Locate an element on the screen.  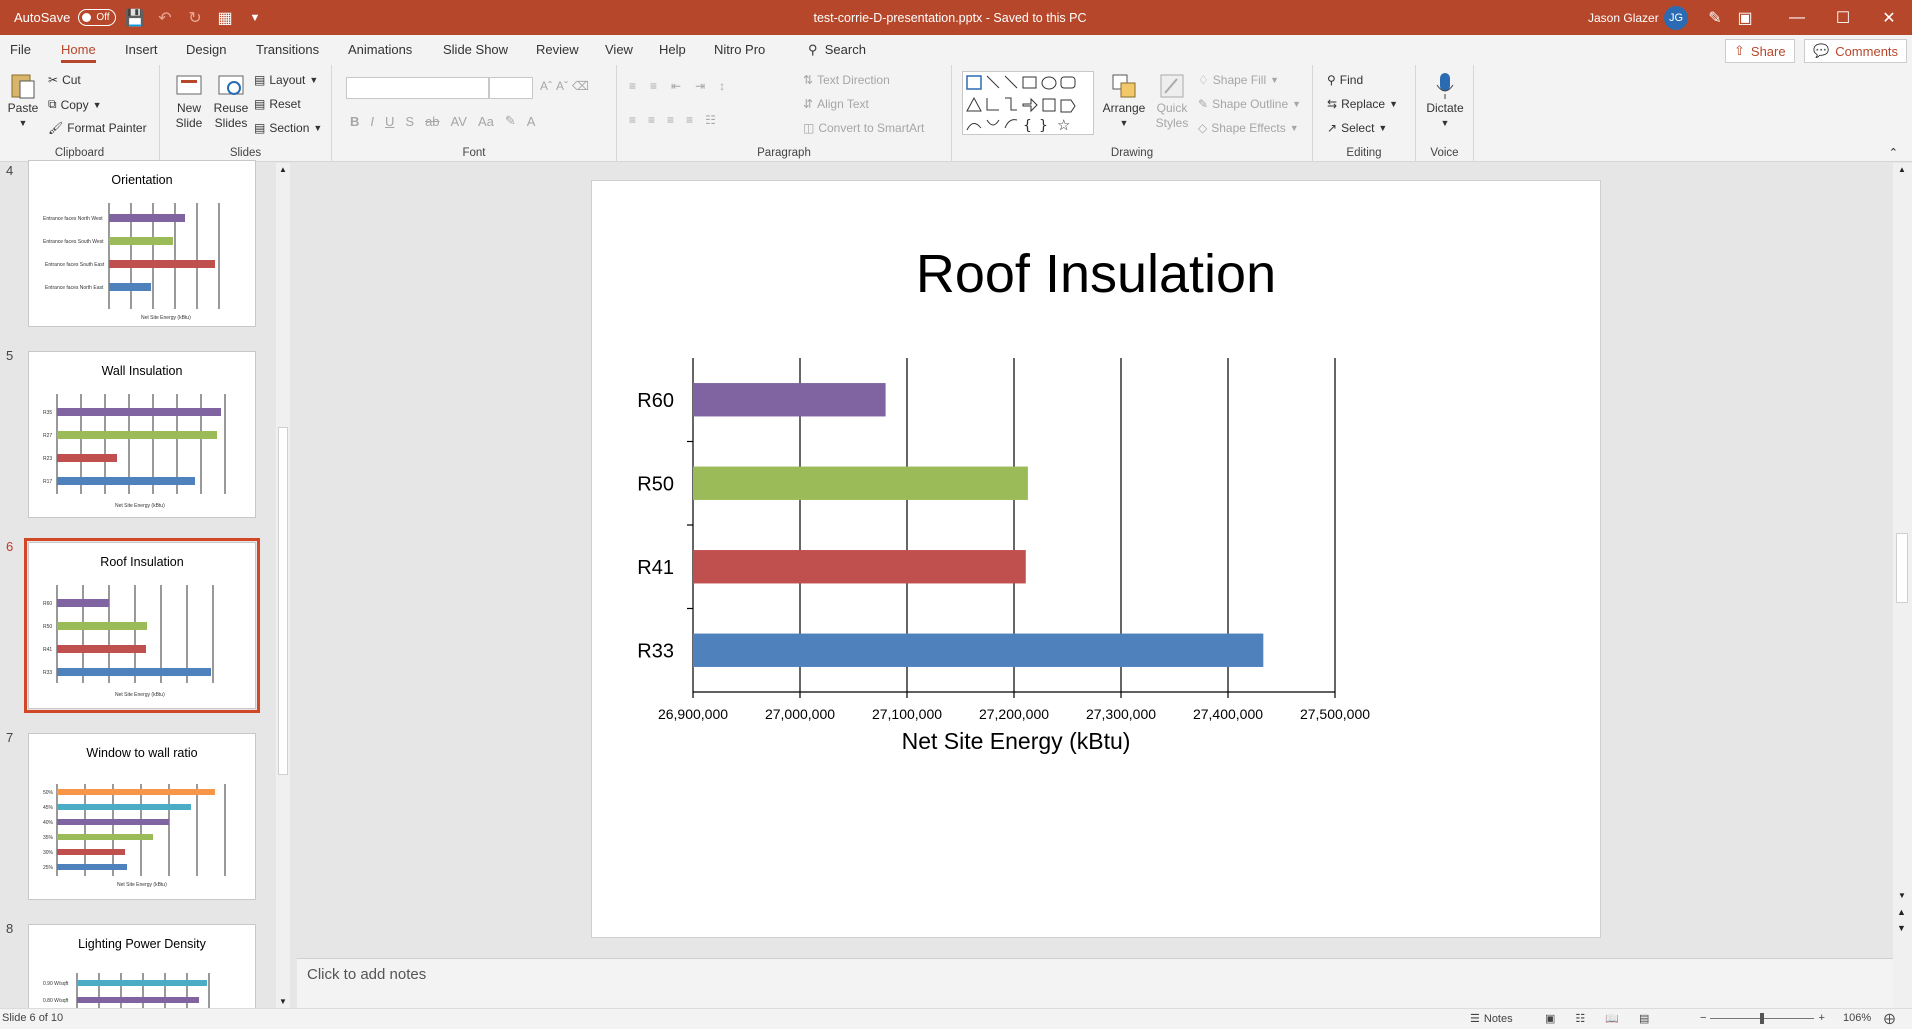
autosave: AutoSave Off is located at coordinates (65, 17).